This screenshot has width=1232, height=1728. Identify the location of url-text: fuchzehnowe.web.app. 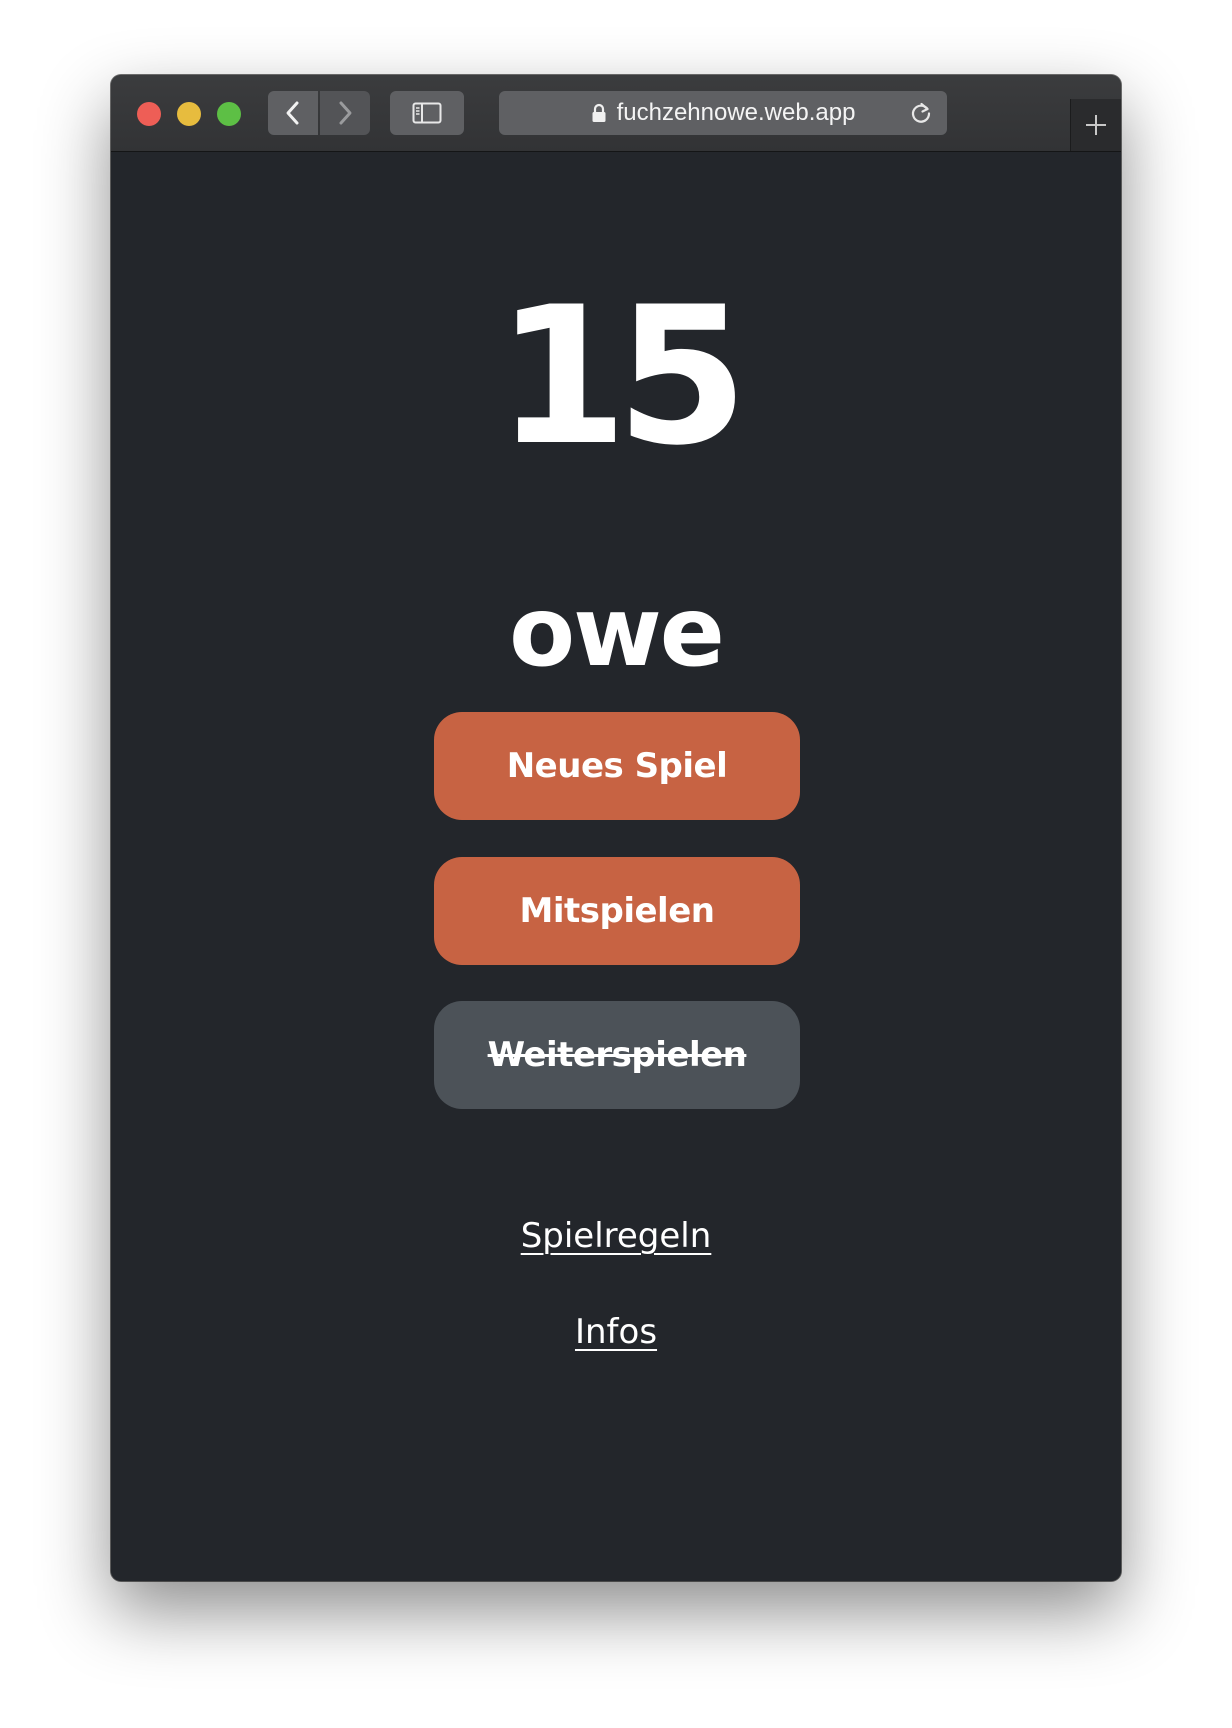
(736, 112).